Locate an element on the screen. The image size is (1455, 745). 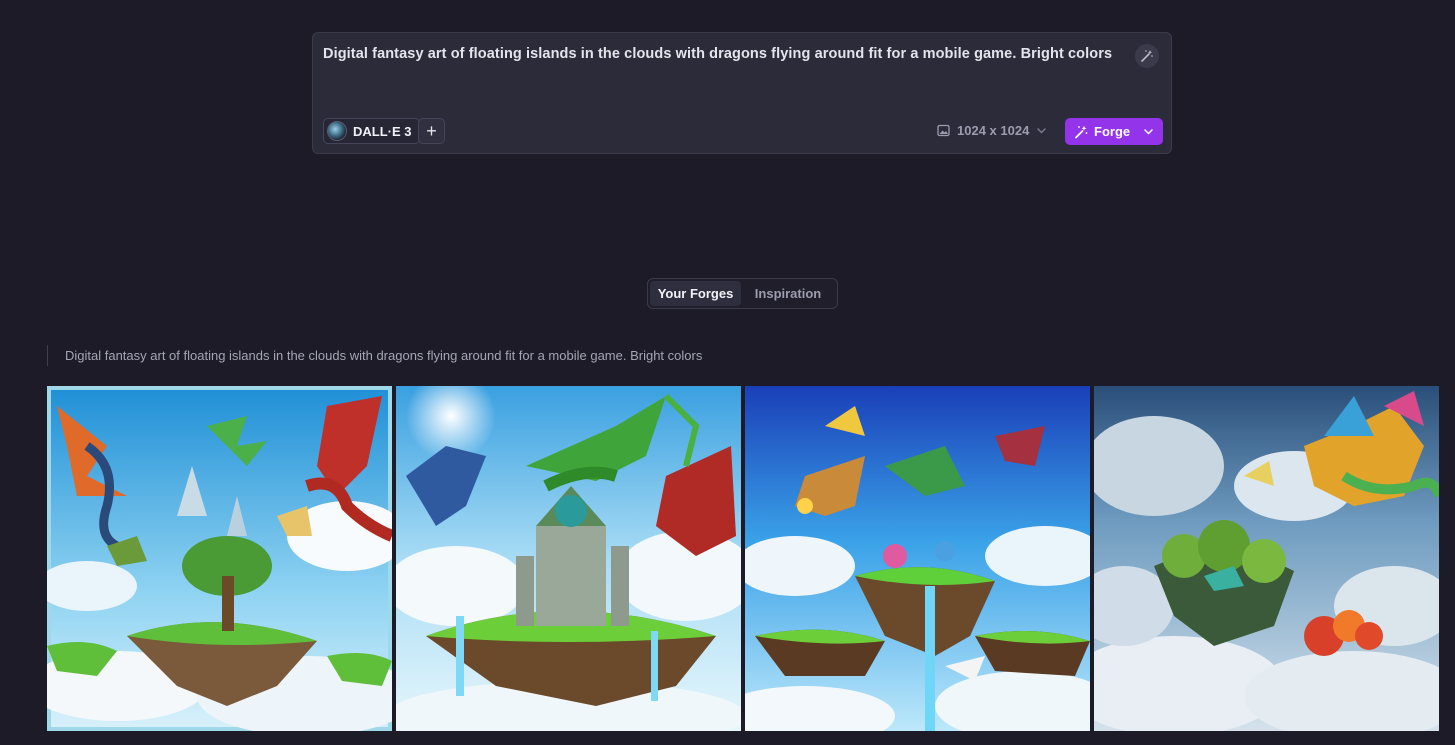
add-model-button: + is located at coordinates (431, 131).